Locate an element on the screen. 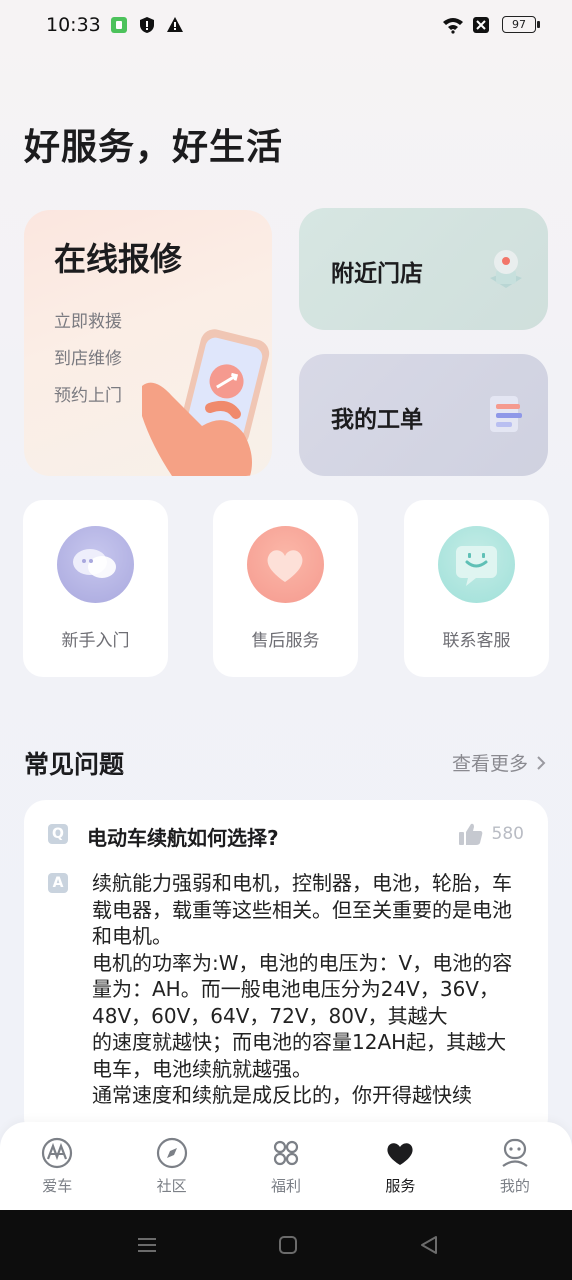 The width and height of the screenshot is (572, 1280). after-sales-tile: 售后服务 is located at coordinates (285, 588).